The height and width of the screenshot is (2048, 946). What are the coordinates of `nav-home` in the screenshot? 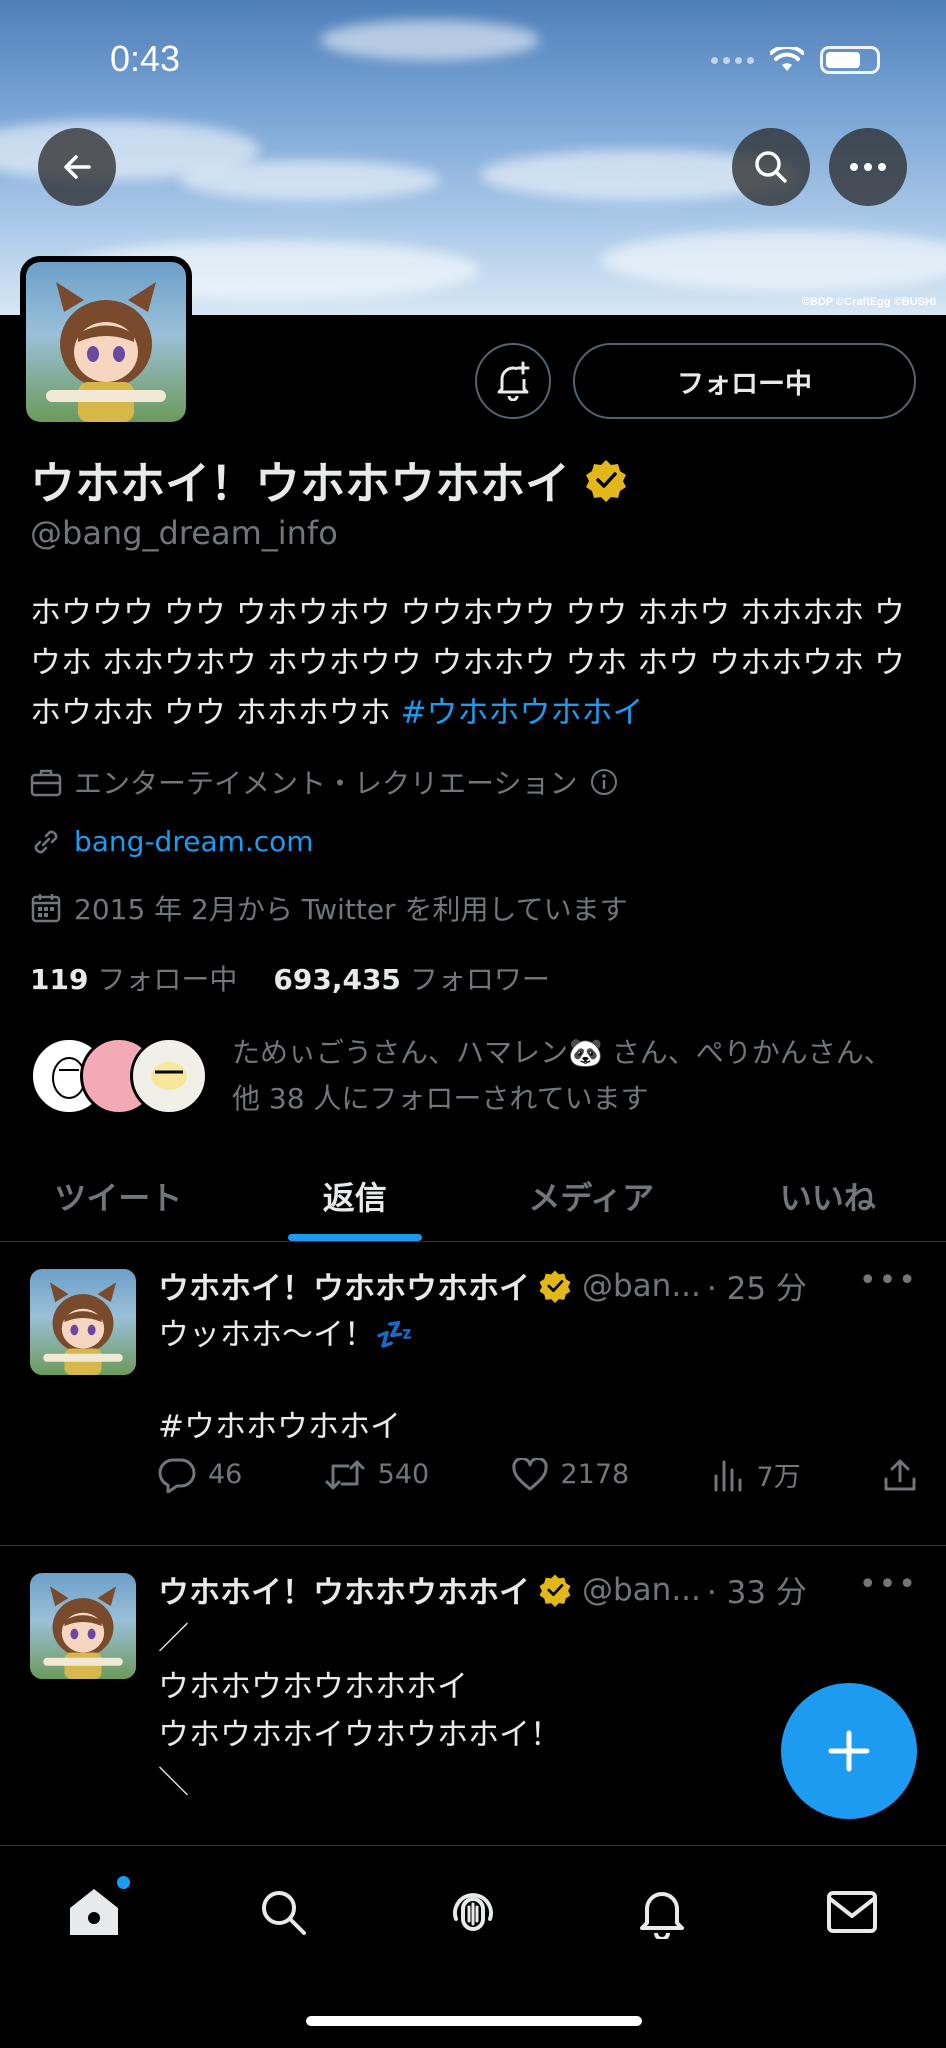 It's located at (97, 1909).